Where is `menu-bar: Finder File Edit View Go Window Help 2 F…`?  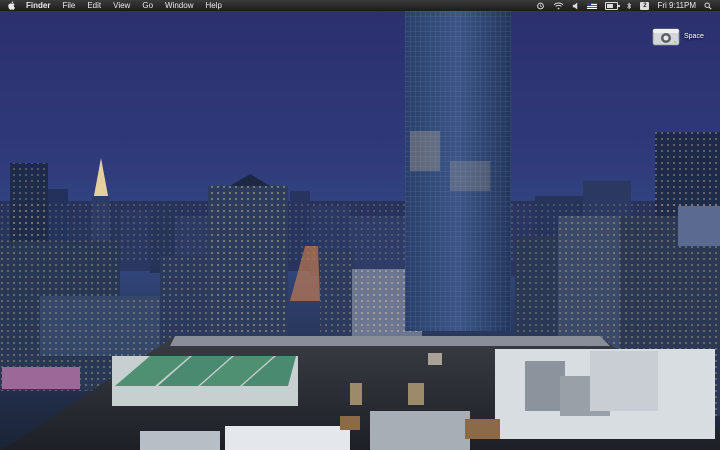 menu-bar: Finder File Edit View Go Window Help 2 F… is located at coordinates (360, 5).